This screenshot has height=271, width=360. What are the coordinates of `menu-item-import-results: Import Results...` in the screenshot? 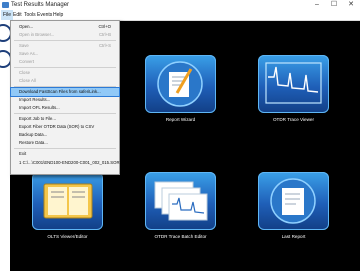 It's located at (65, 100).